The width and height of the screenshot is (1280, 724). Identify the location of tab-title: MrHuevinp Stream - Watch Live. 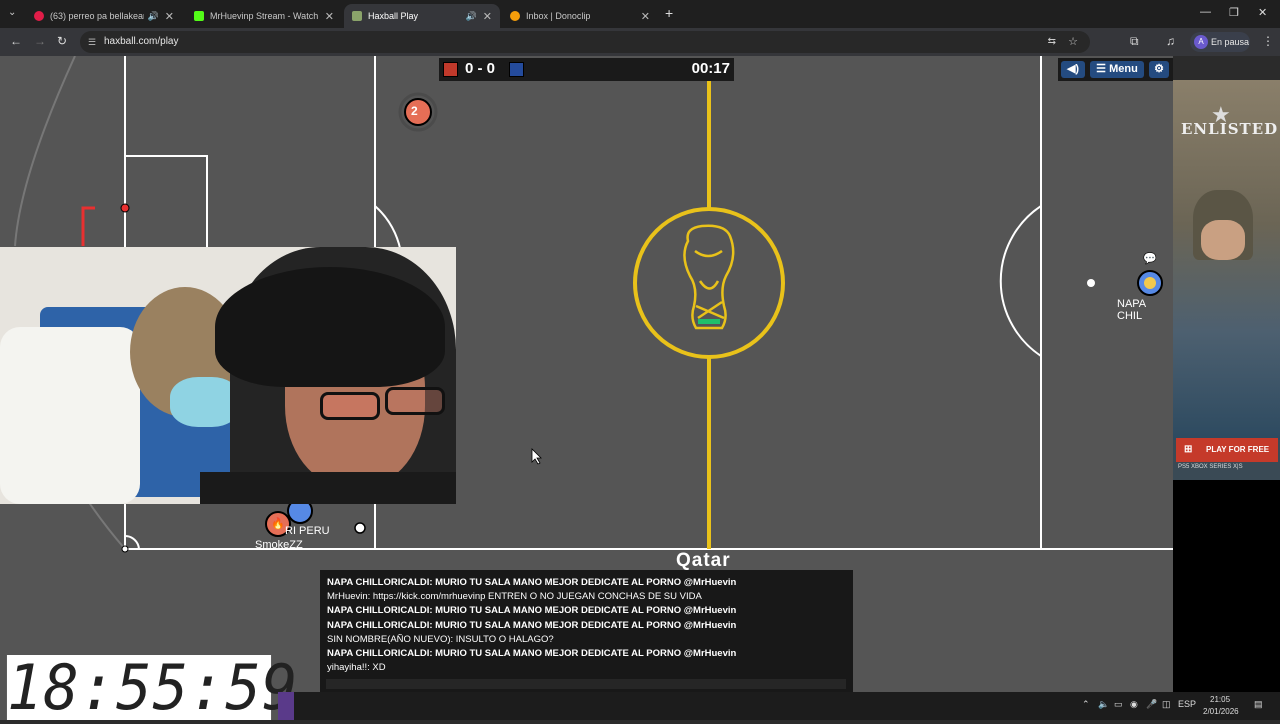
(264, 16).